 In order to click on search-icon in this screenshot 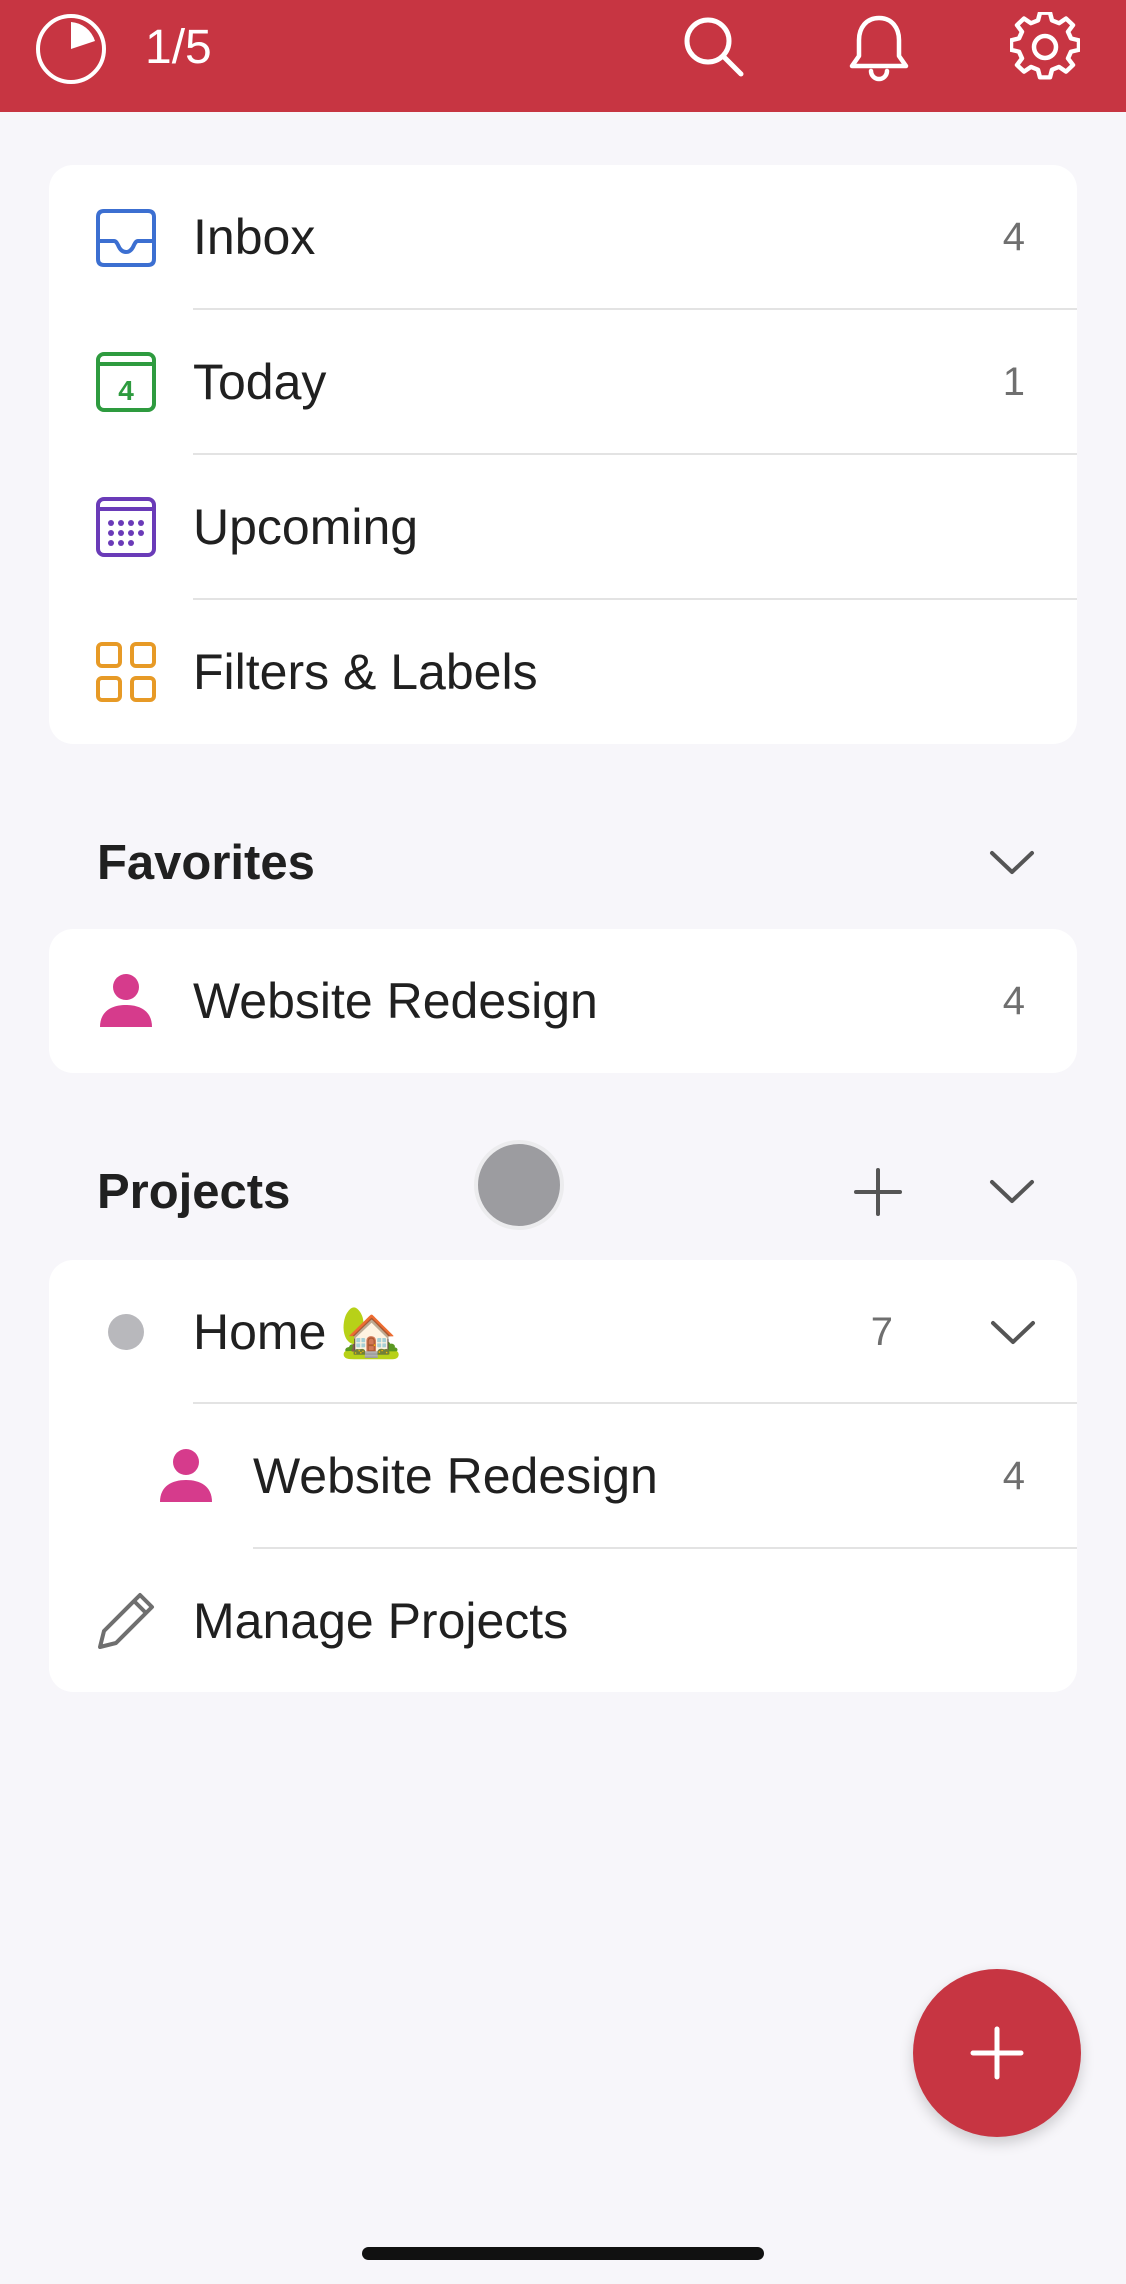, I will do `click(714, 47)`.